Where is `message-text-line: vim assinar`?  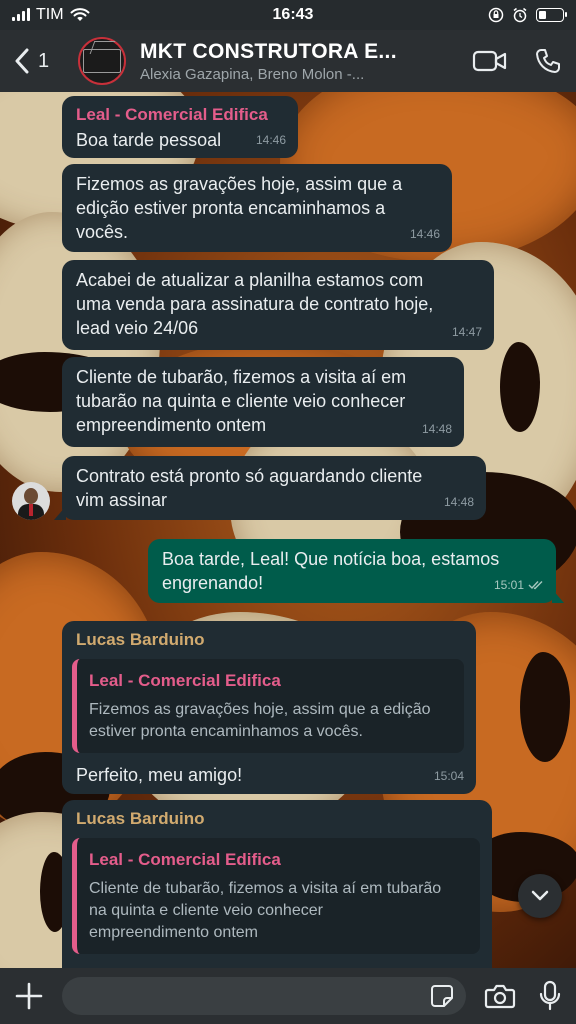
message-text-line: vim assinar is located at coordinates (122, 500).